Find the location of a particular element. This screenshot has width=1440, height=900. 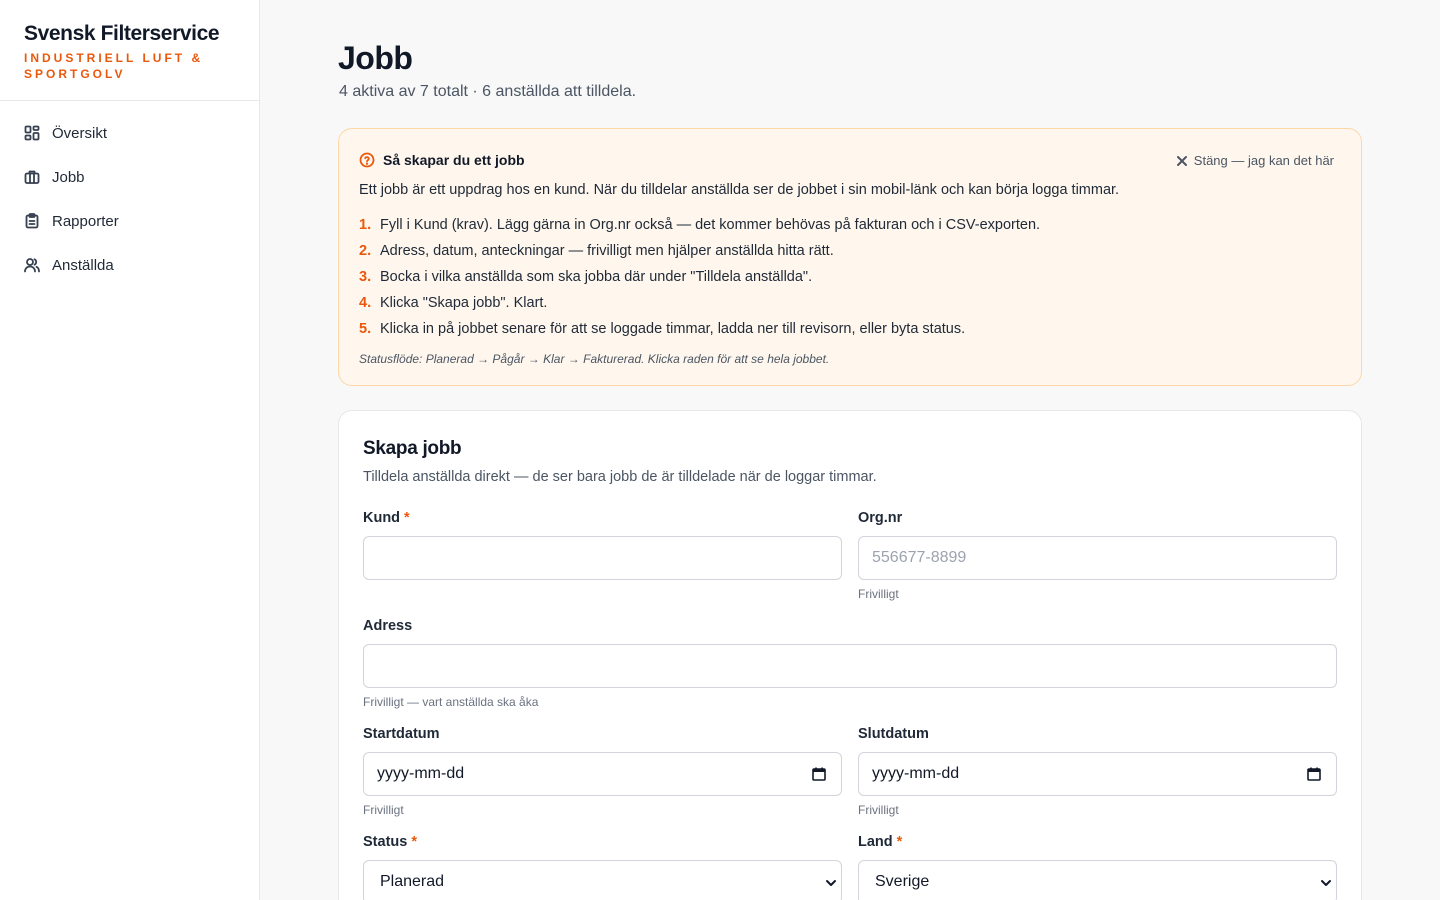

help-close-button: Stäng — jag kan det här is located at coordinates (1255, 160).